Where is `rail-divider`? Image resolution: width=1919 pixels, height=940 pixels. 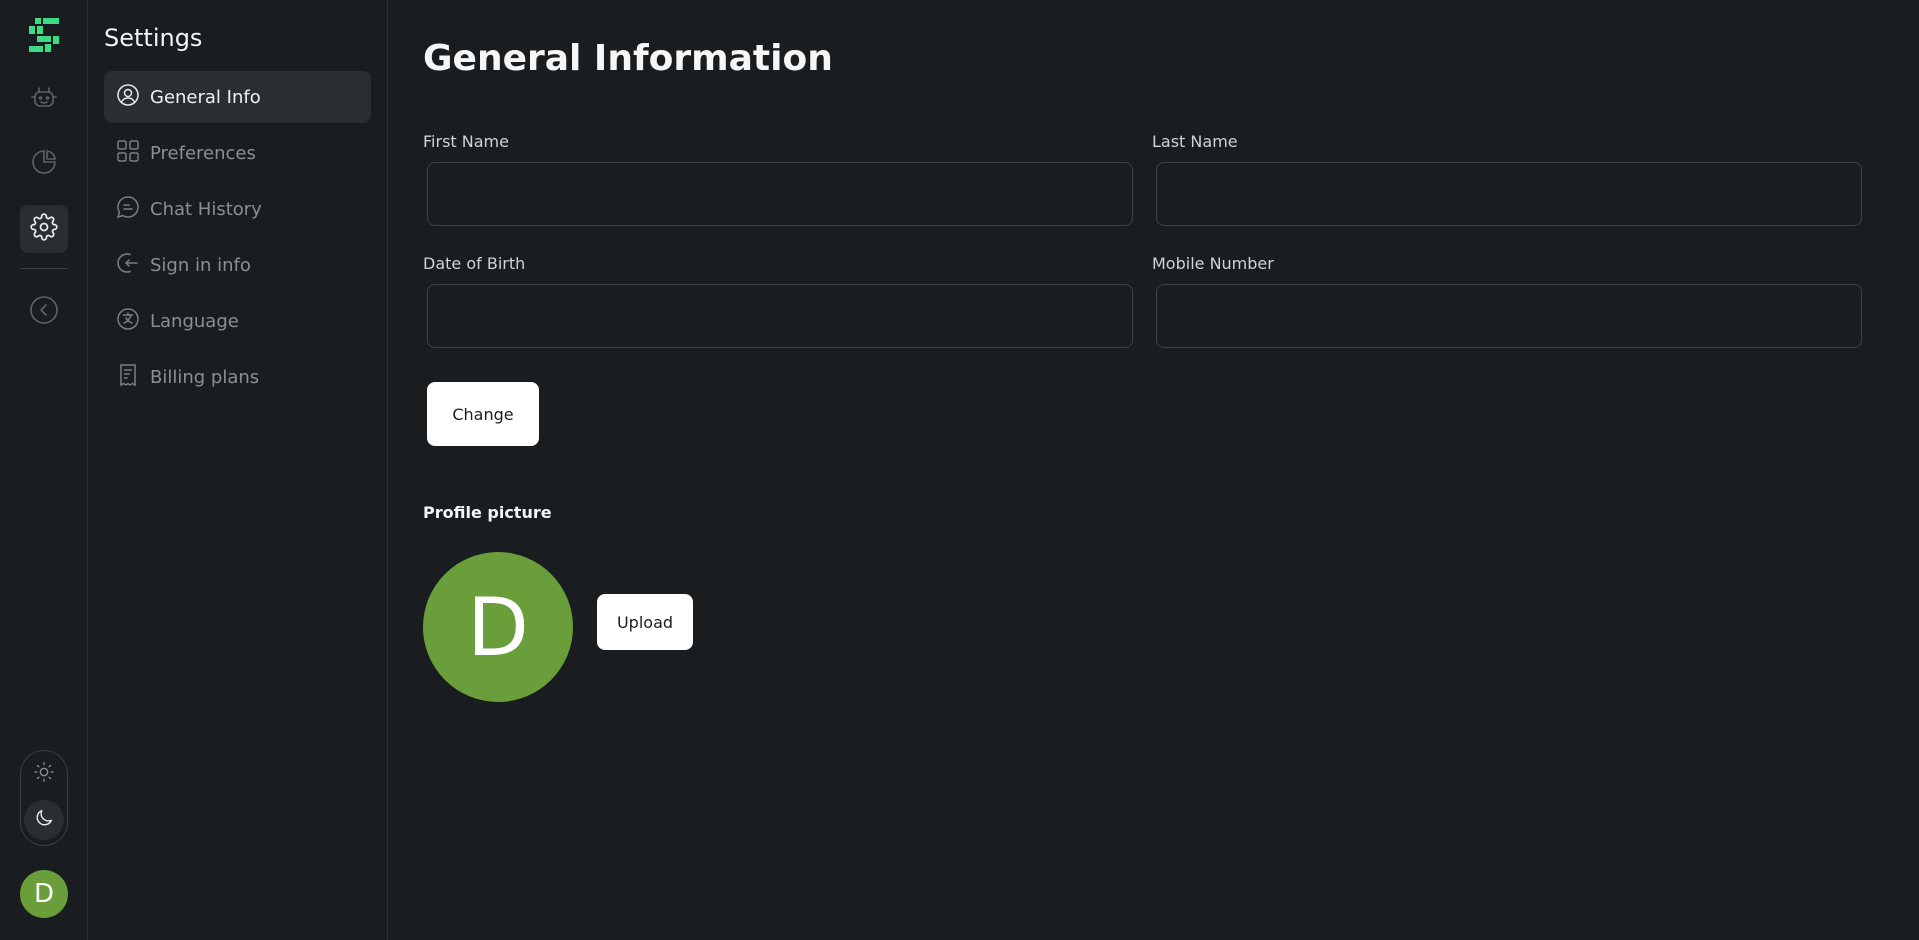 rail-divider is located at coordinates (44, 268).